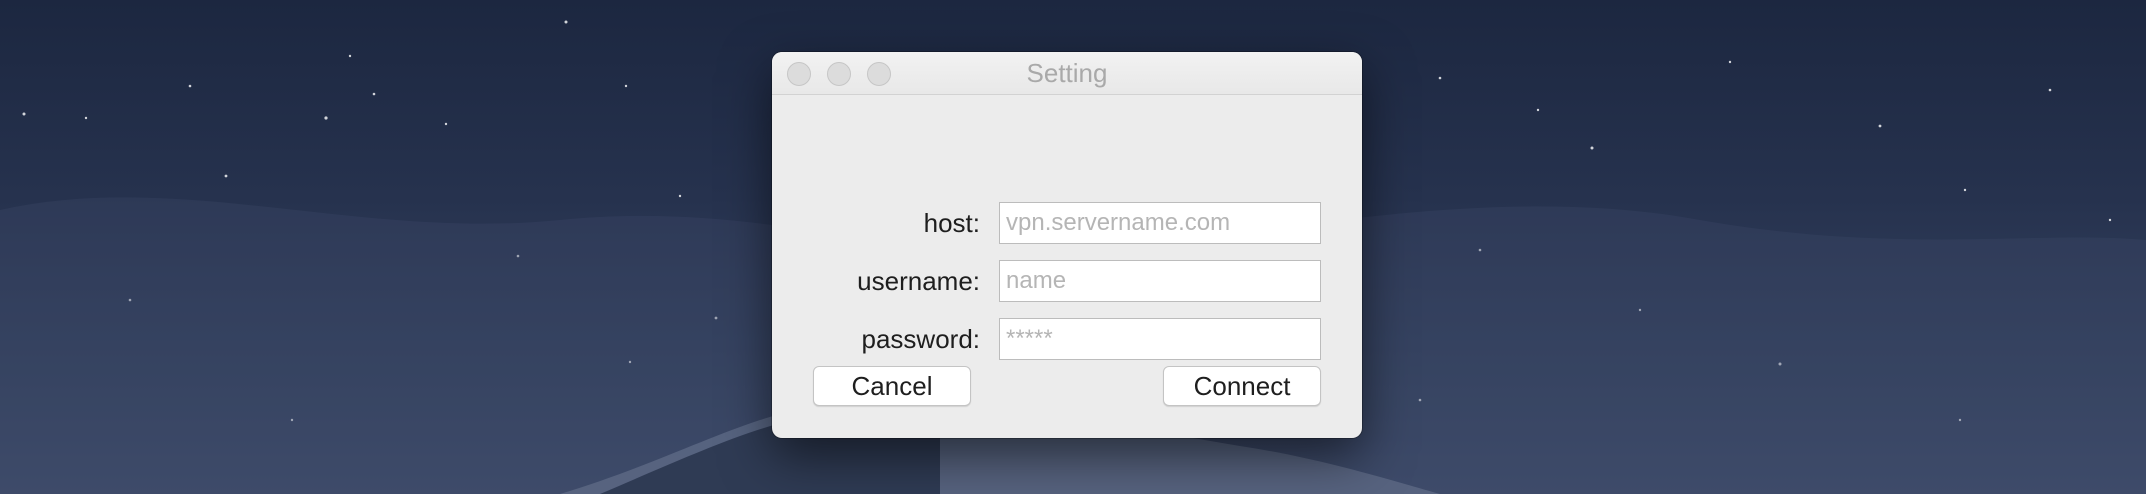  I want to click on connect-button: Connect, so click(1242, 386).